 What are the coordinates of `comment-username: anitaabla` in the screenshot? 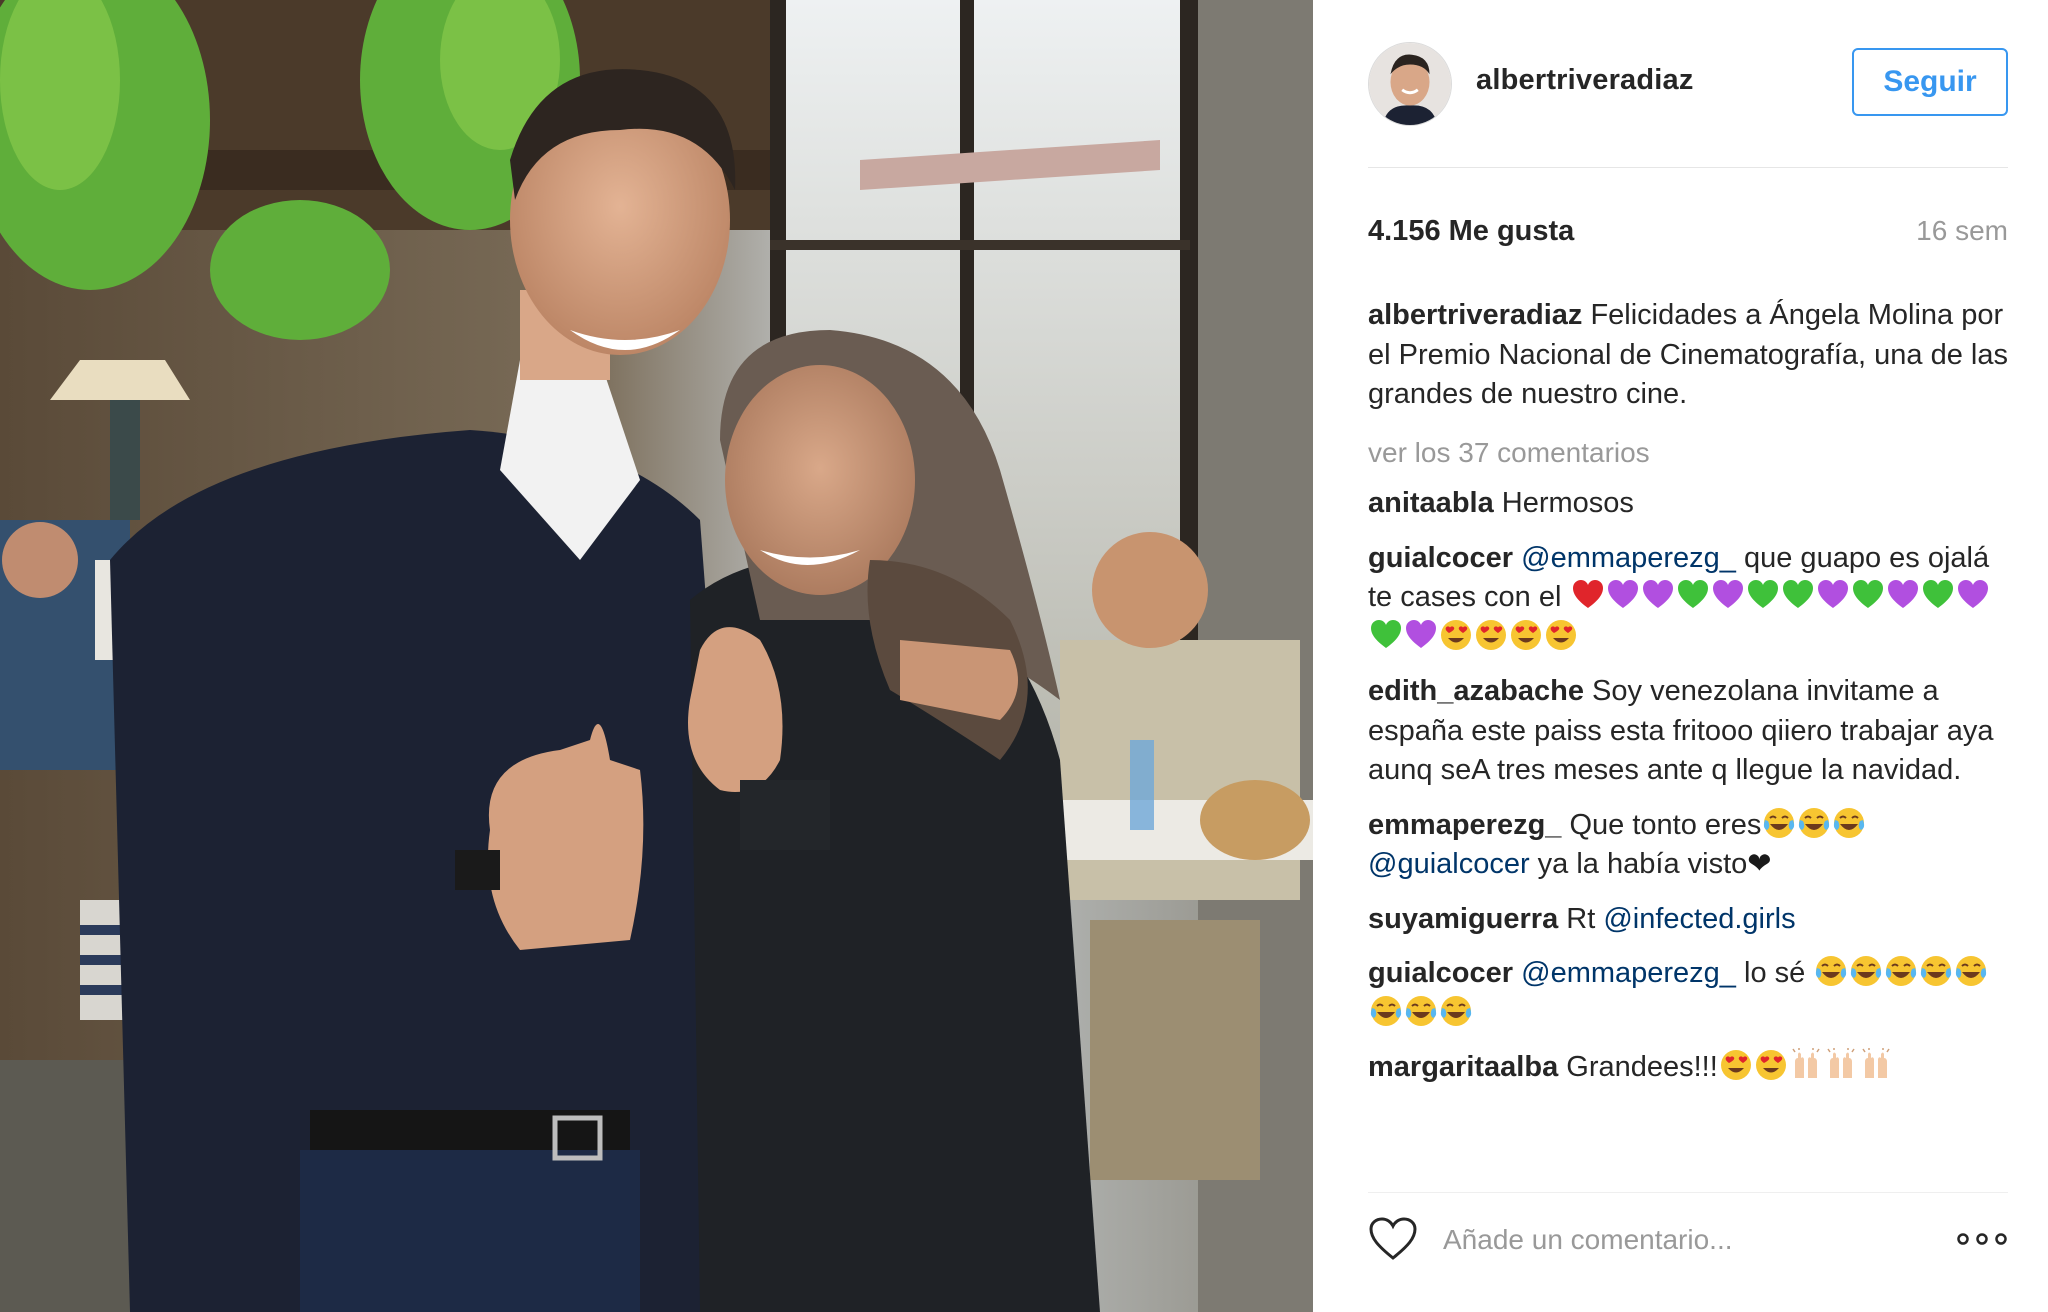 It's located at (1431, 503).